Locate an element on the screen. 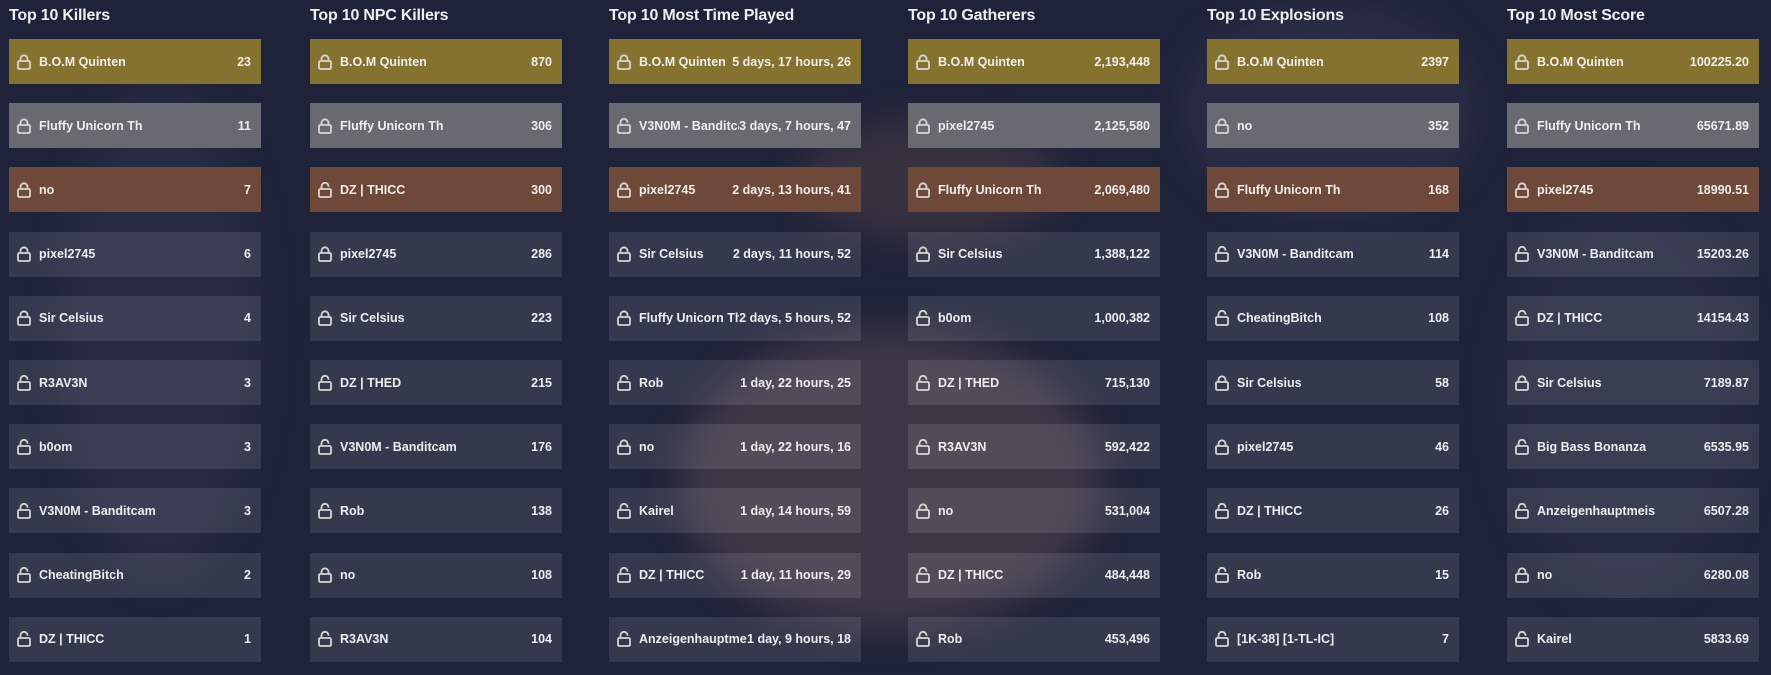  leaderboard-row: Sir Celsius 1,388,122 is located at coordinates (1034, 254).